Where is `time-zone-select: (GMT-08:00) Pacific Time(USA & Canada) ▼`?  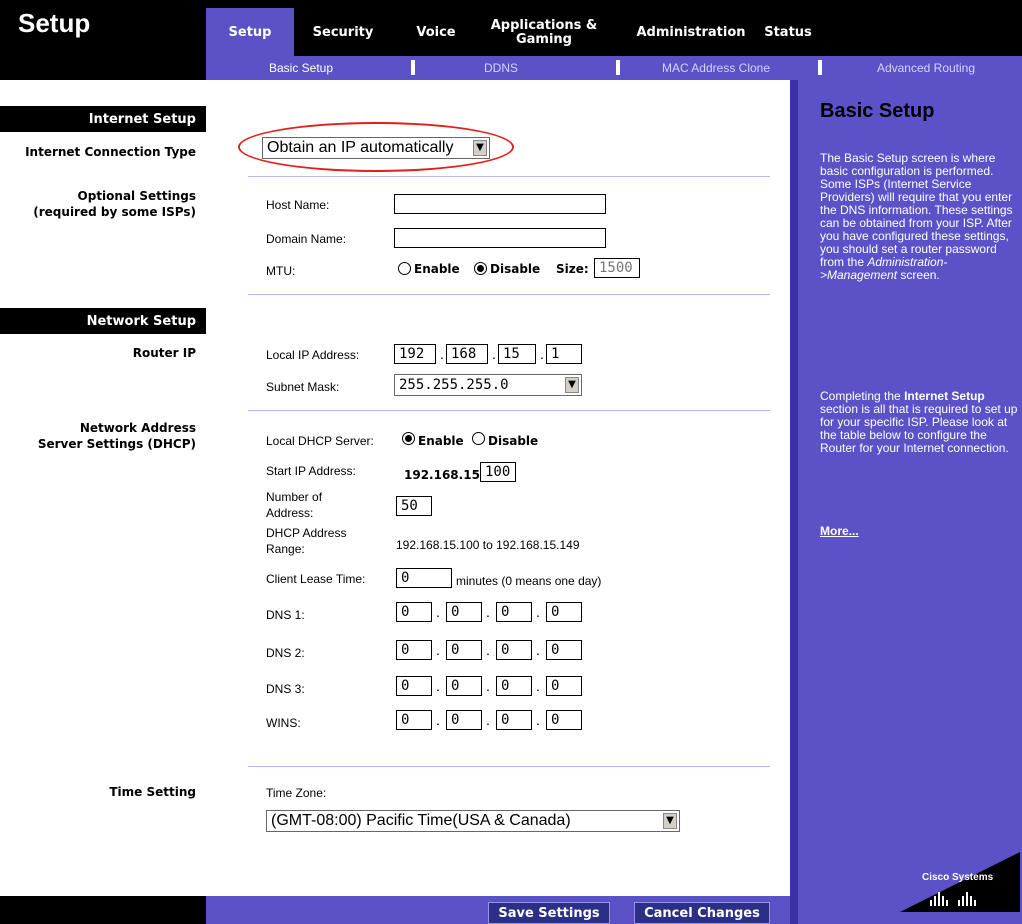 time-zone-select: (GMT-08:00) Pacific Time(USA & Canada) ▼ is located at coordinates (473, 821).